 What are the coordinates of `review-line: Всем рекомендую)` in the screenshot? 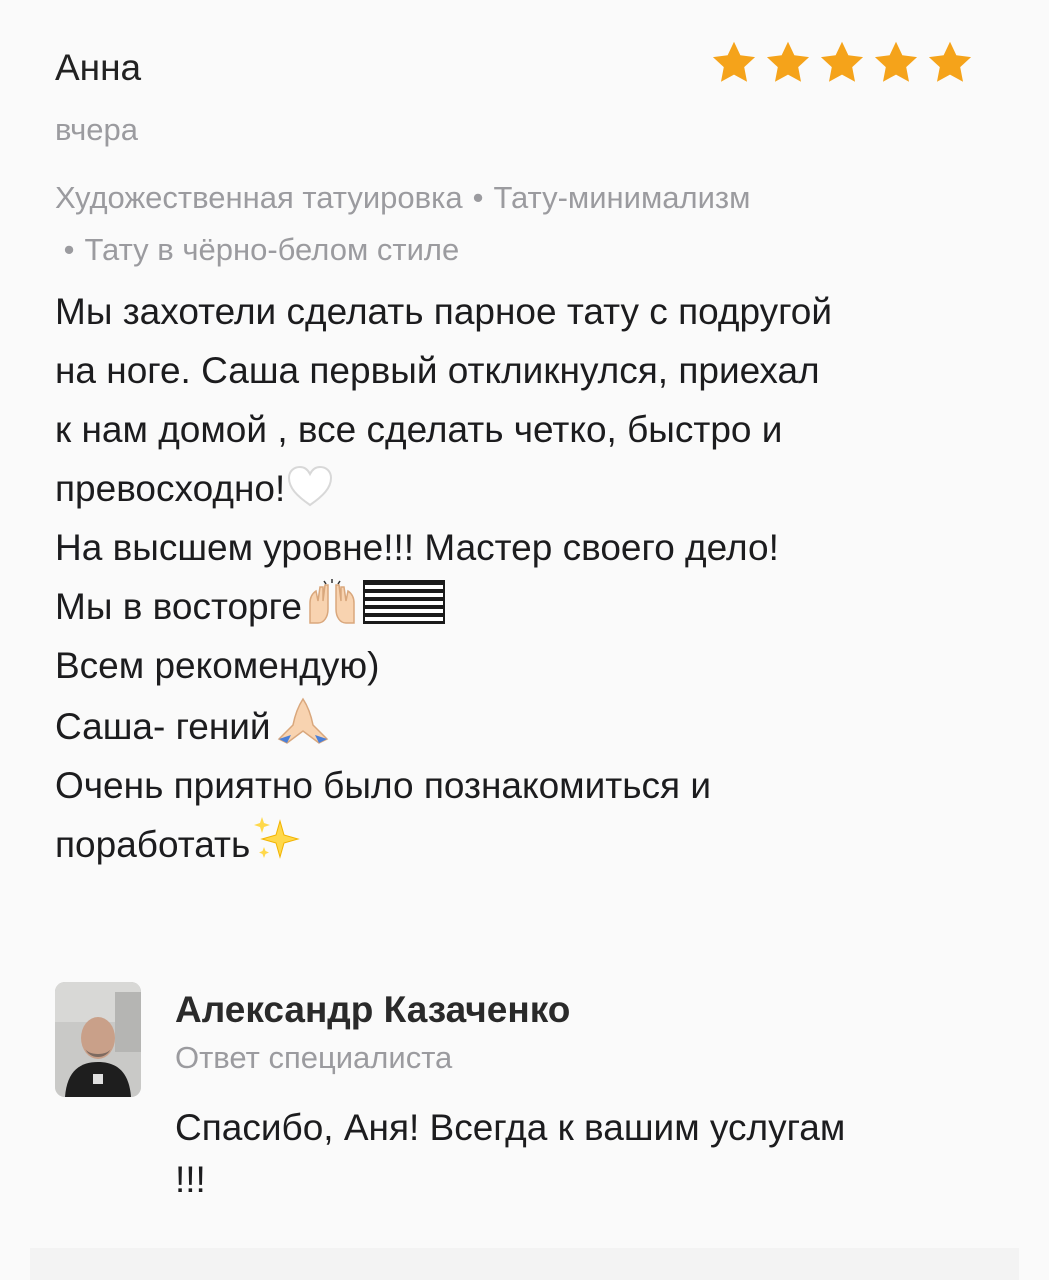 It's located at (217, 665).